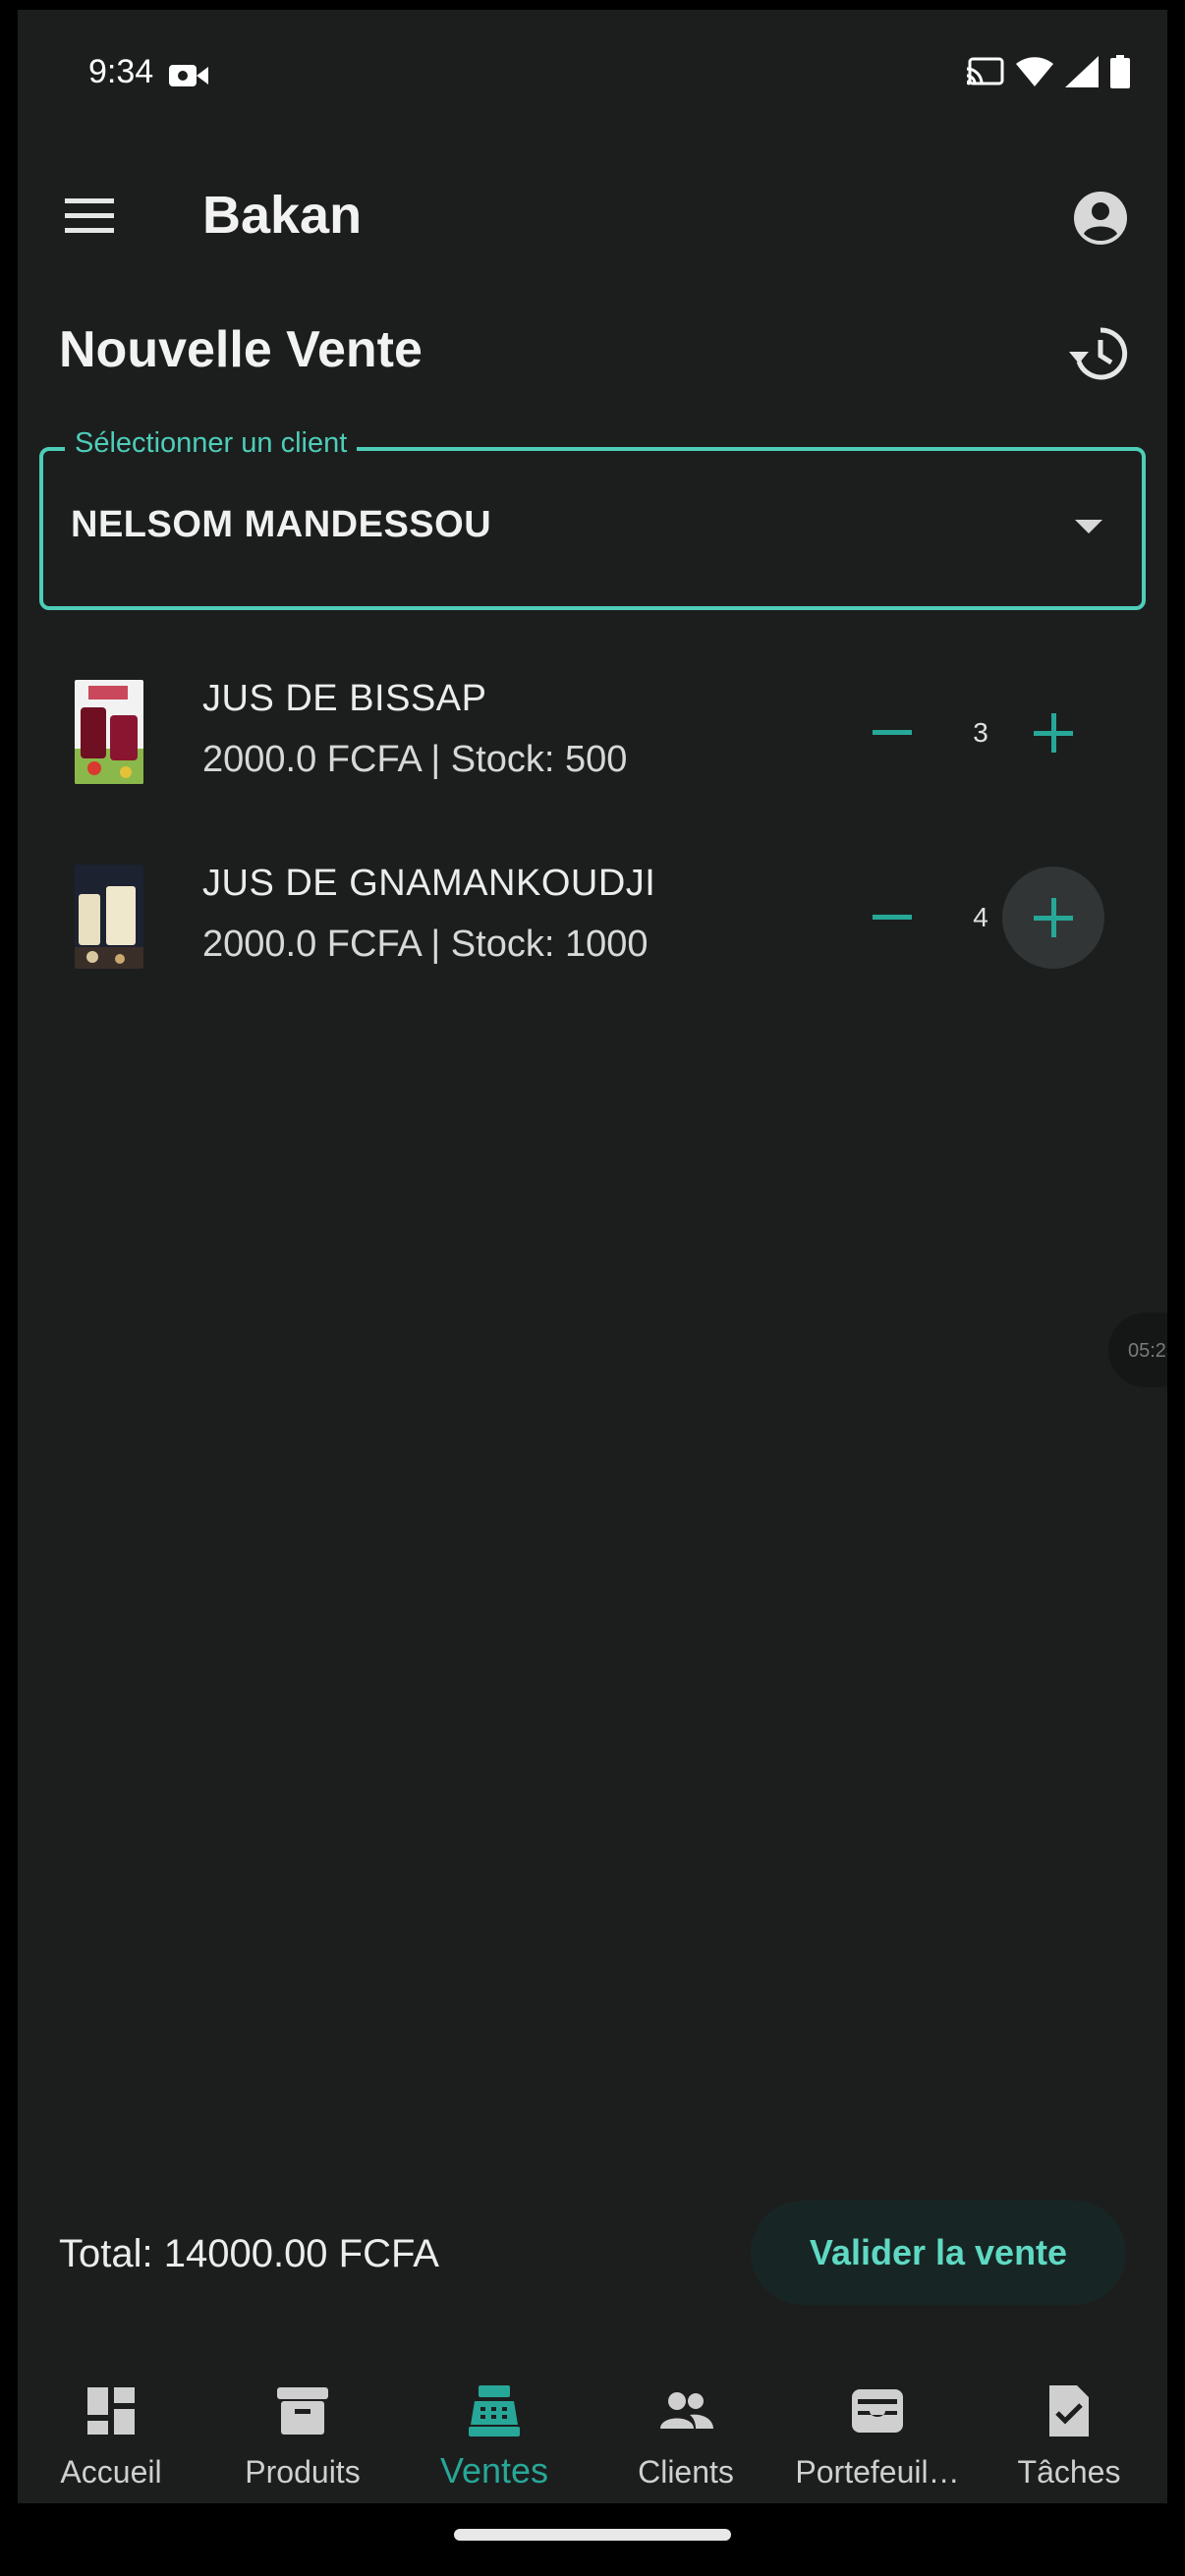 This screenshot has height=2576, width=1185. Describe the element at coordinates (111, 2472) in the screenshot. I see `nav-label: Accueil` at that location.